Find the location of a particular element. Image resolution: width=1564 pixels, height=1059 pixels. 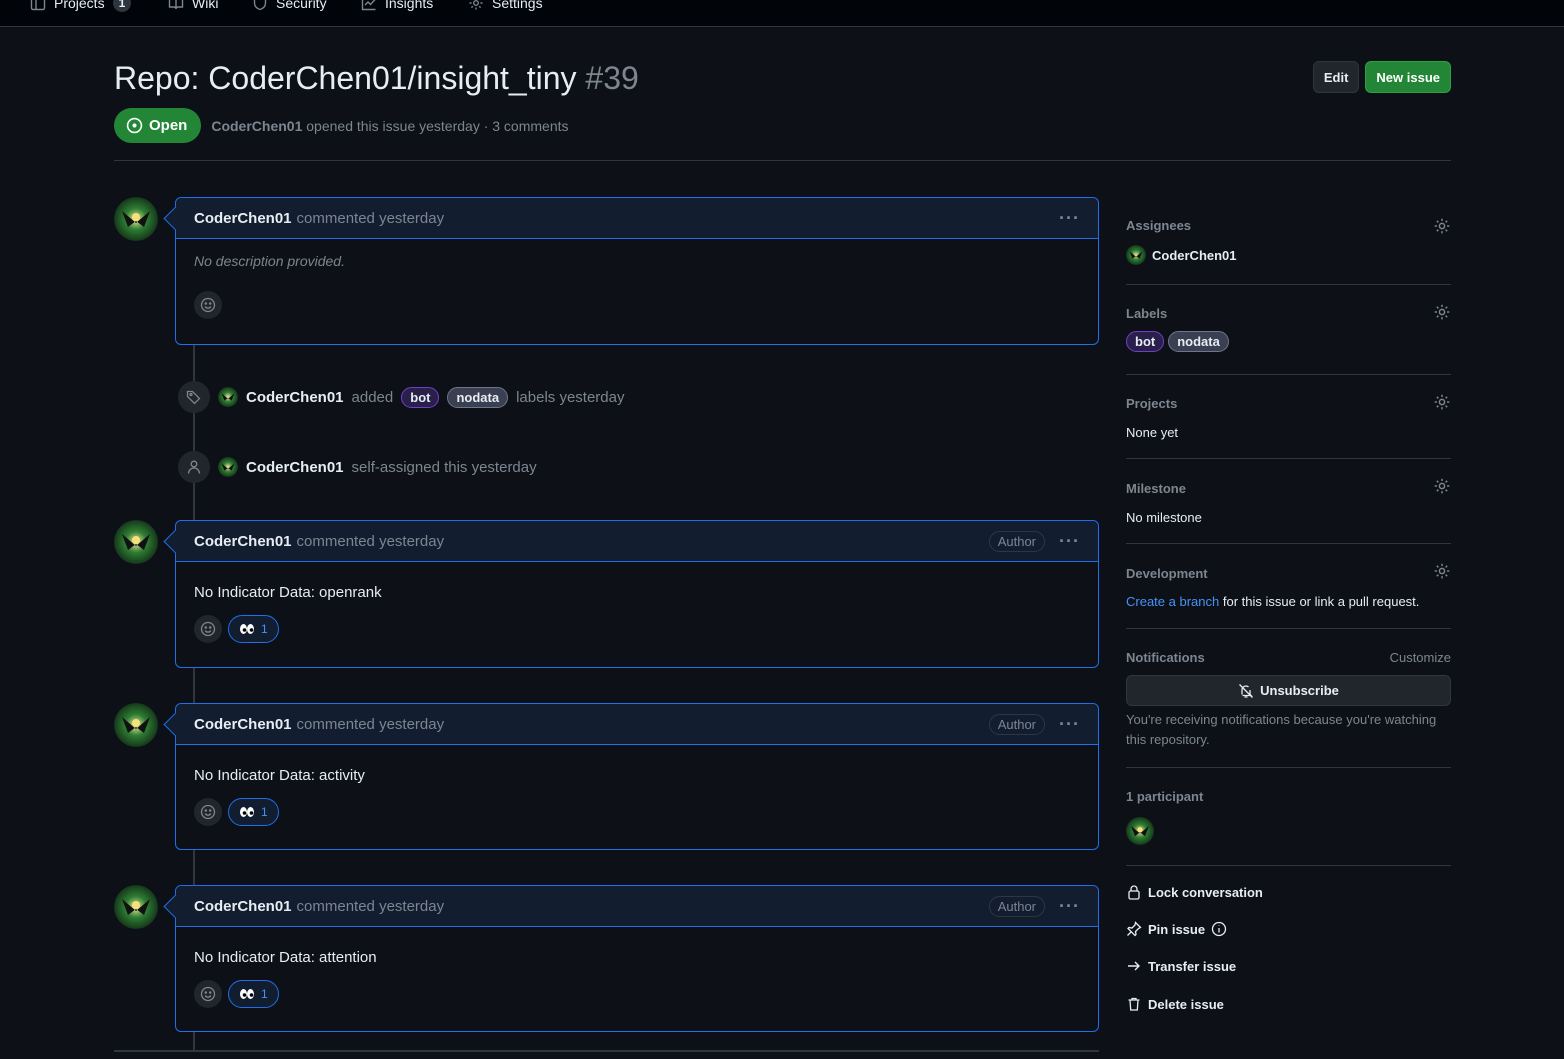

create-branch-link: Create a branch is located at coordinates (1172, 601).